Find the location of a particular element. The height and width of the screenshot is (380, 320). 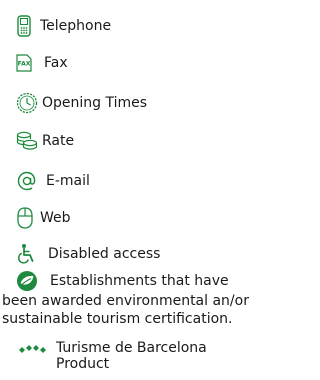

environmental-label-line-1: Establishments that have is located at coordinates (139, 280).